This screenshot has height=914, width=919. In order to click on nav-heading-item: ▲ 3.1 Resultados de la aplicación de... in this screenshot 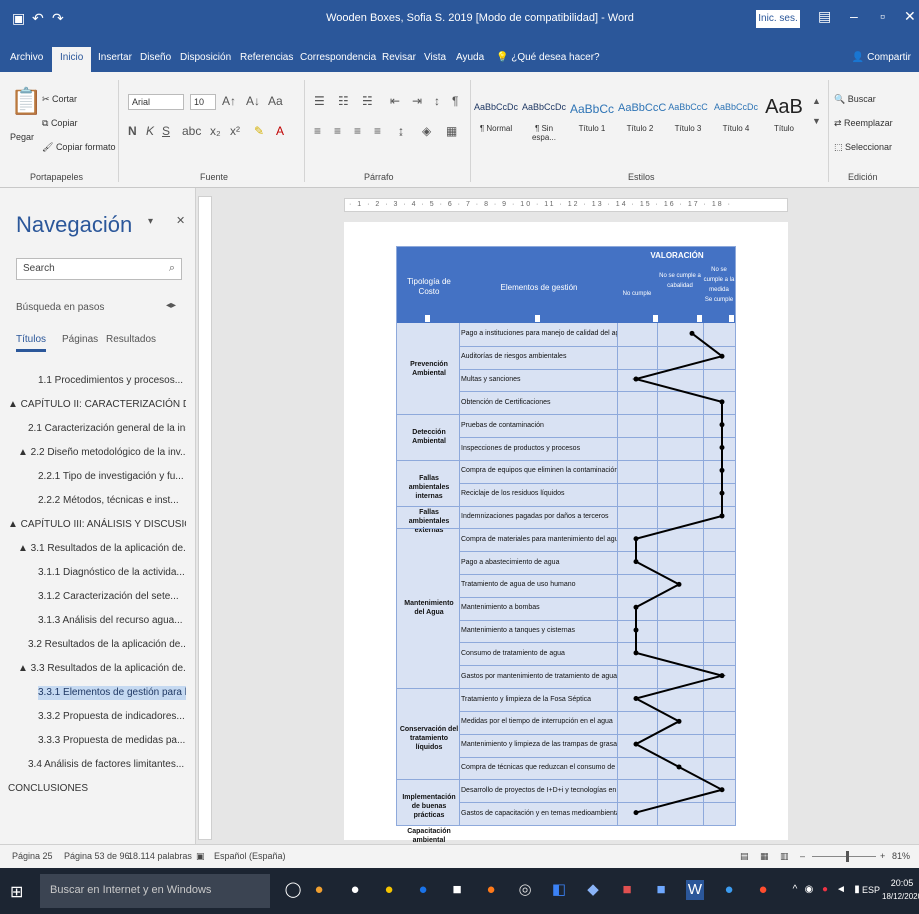, I will do `click(102, 549)`.